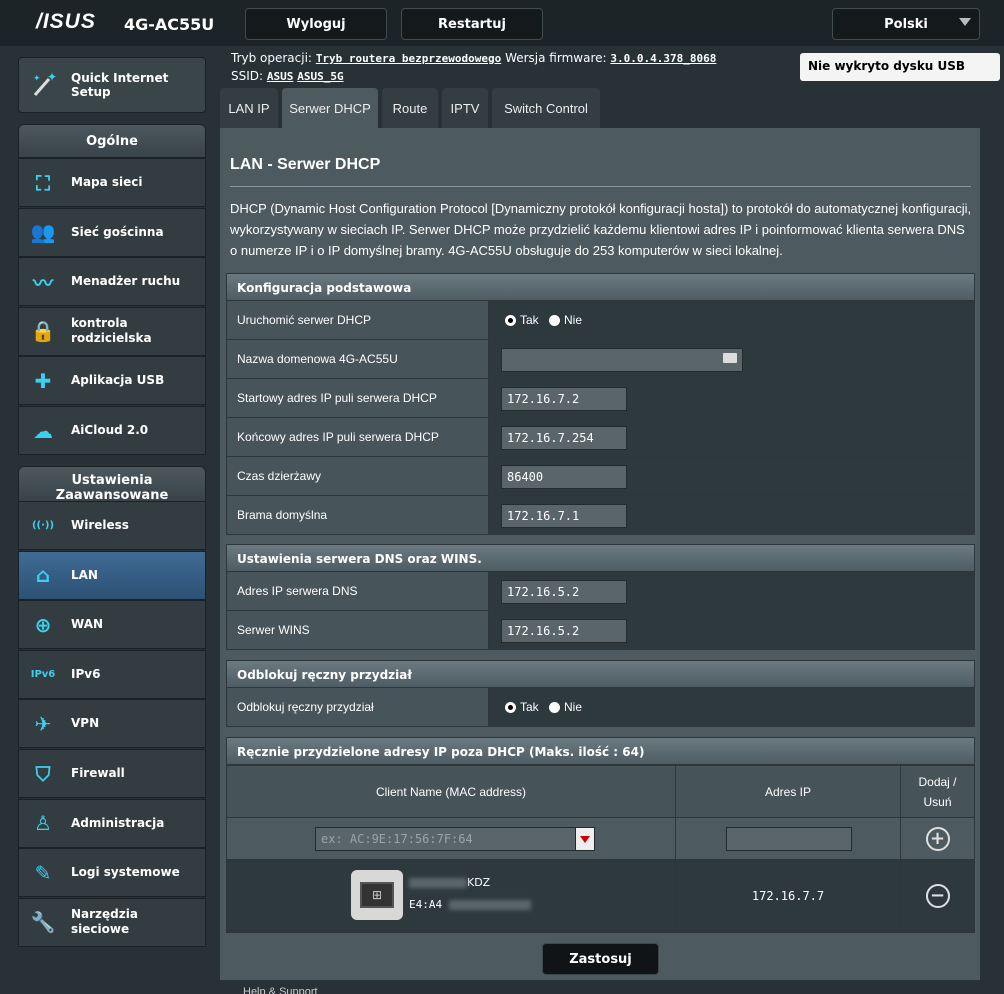 The width and height of the screenshot is (1004, 994). What do you see at coordinates (600, 959) in the screenshot?
I see `apply-button: Zastosuj` at bounding box center [600, 959].